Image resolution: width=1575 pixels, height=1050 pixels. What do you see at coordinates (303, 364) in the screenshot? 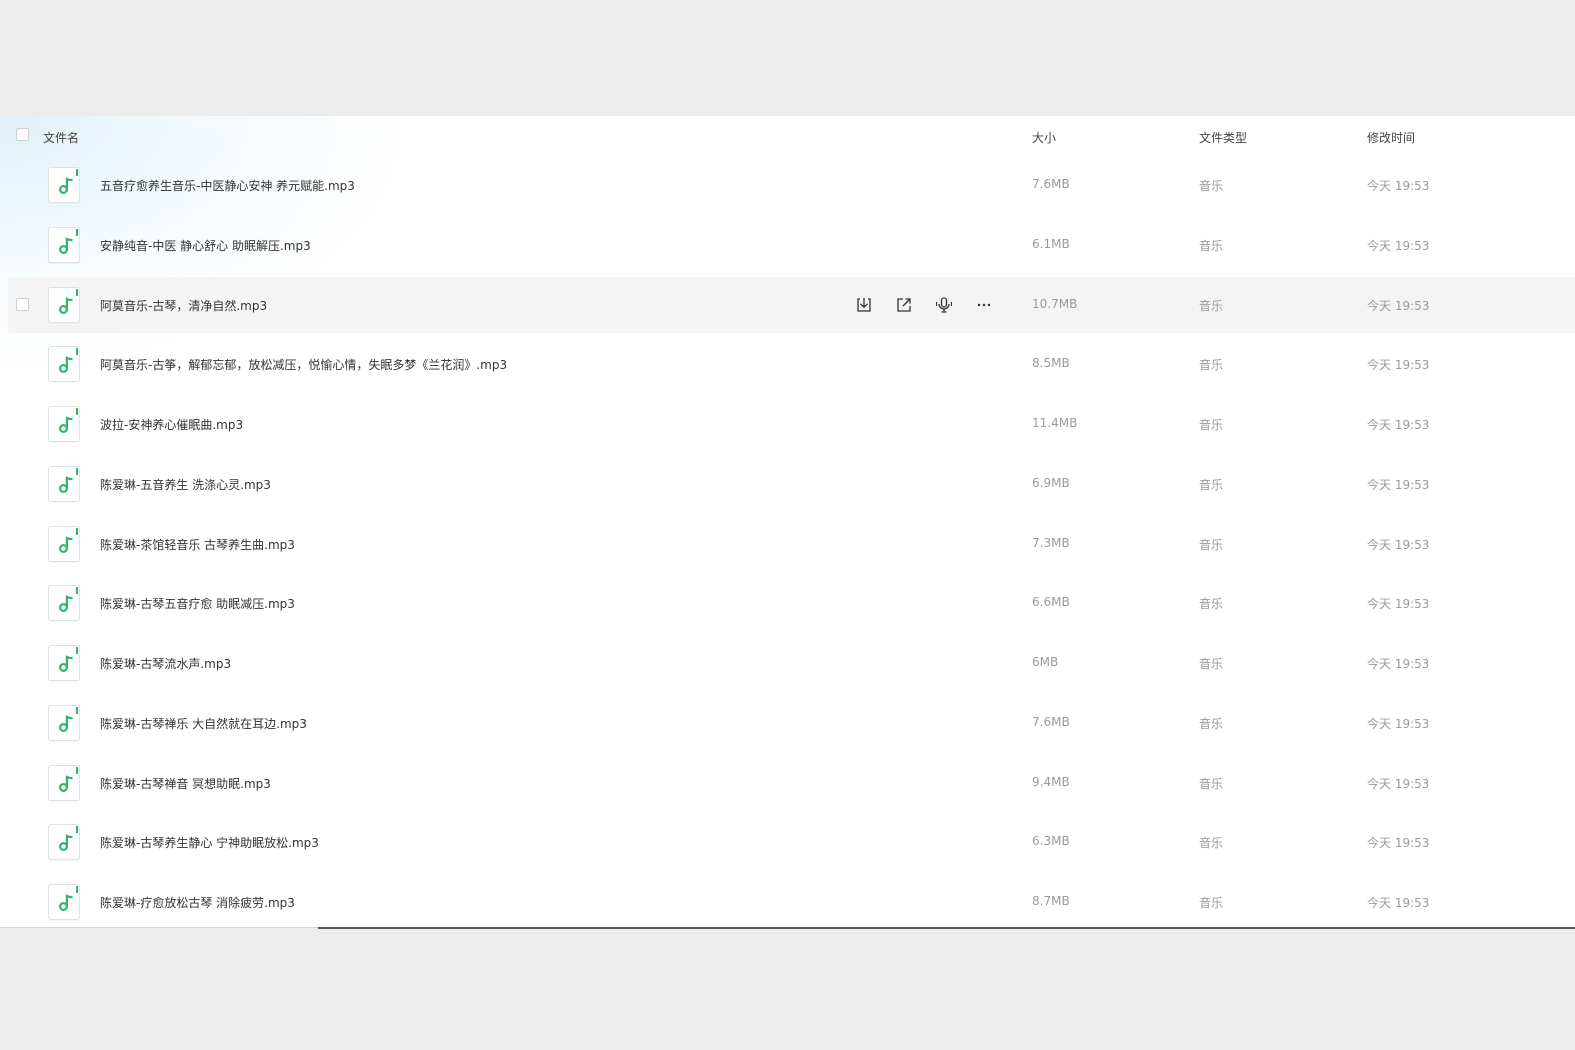
I see `file-name: 阿莫音乐-古筝，解郁忘郁，放松减压，悦愉心情，失眠多梦《兰花润》.mp3` at bounding box center [303, 364].